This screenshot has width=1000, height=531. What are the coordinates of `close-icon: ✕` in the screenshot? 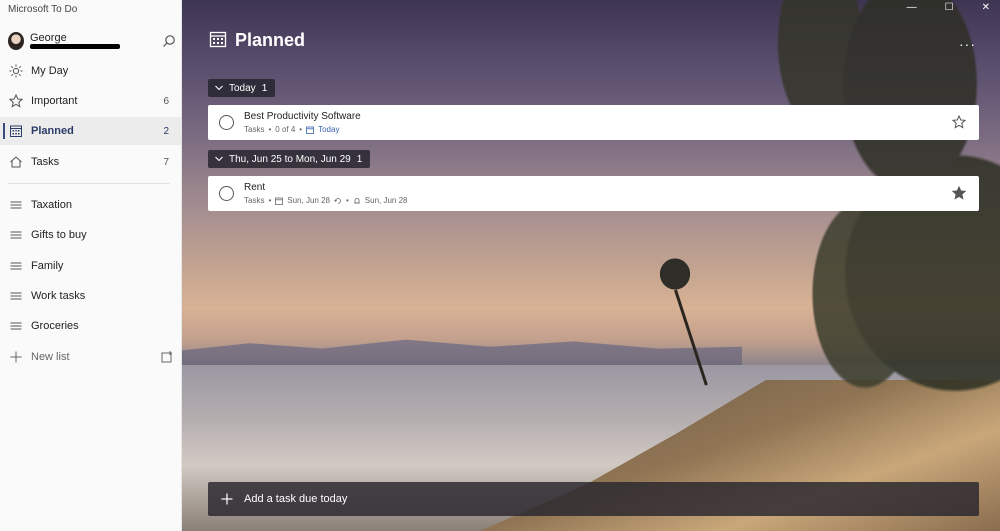 It's located at (986, 7).